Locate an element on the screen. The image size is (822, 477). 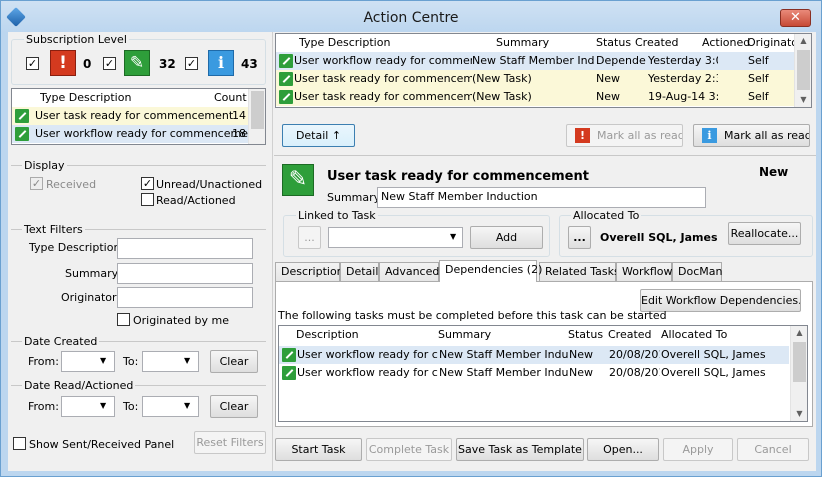
subscription-title: Subscription Level is located at coordinates (76, 39).